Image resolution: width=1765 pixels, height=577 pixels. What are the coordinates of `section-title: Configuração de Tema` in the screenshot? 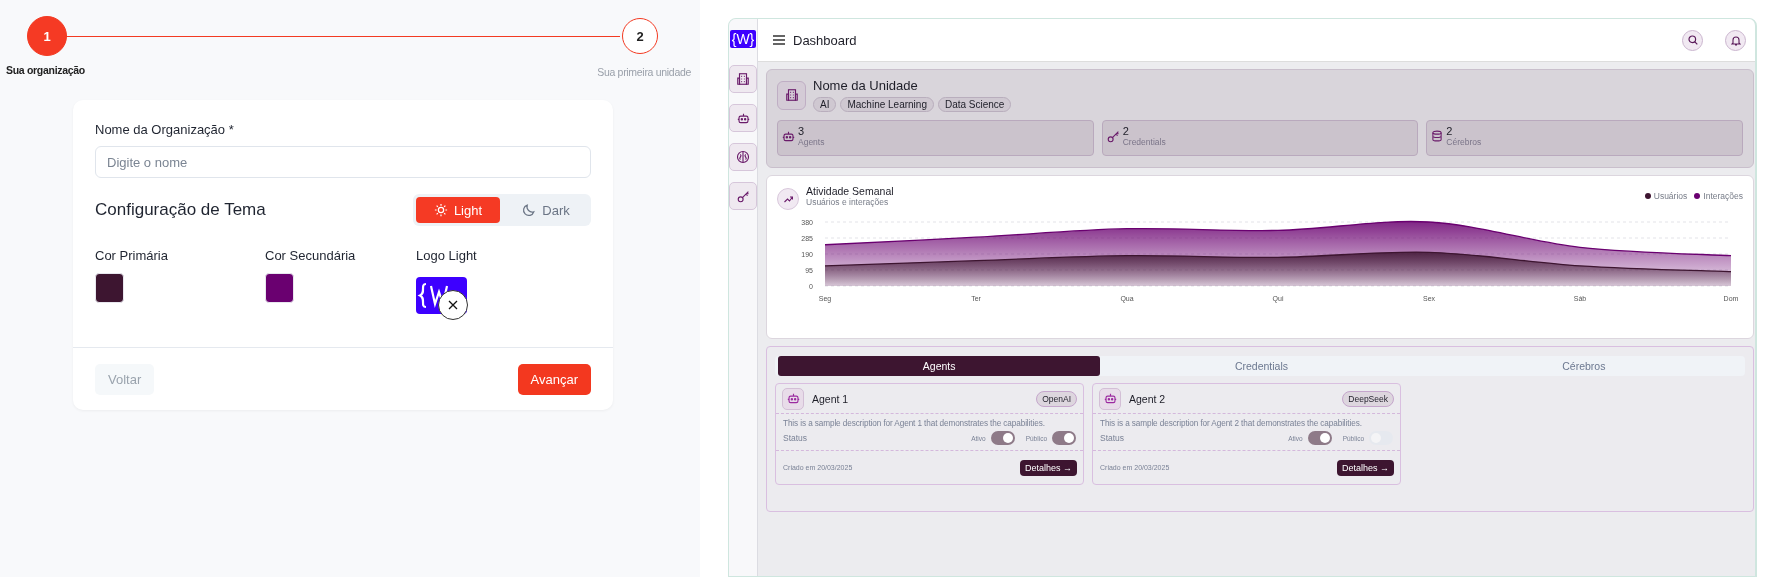 It's located at (180, 210).